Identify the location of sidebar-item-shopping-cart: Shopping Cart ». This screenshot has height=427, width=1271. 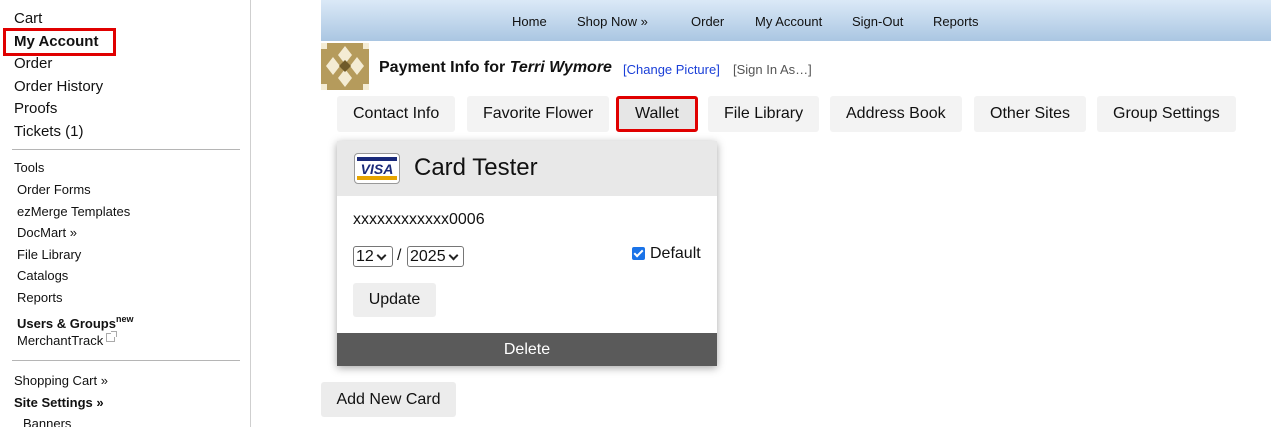
(61, 381).